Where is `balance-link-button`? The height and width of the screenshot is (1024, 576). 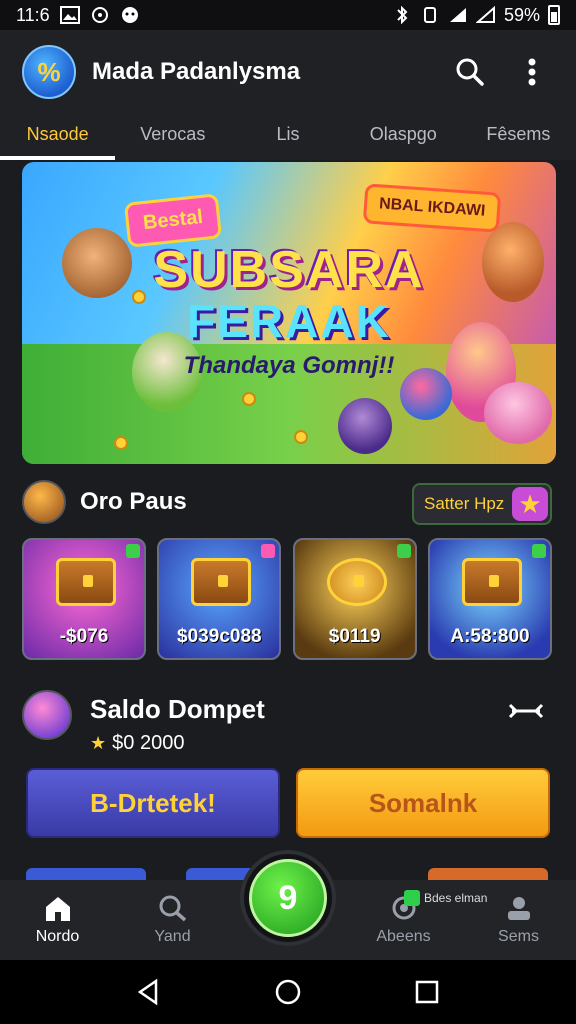 balance-link-button is located at coordinates (526, 711).